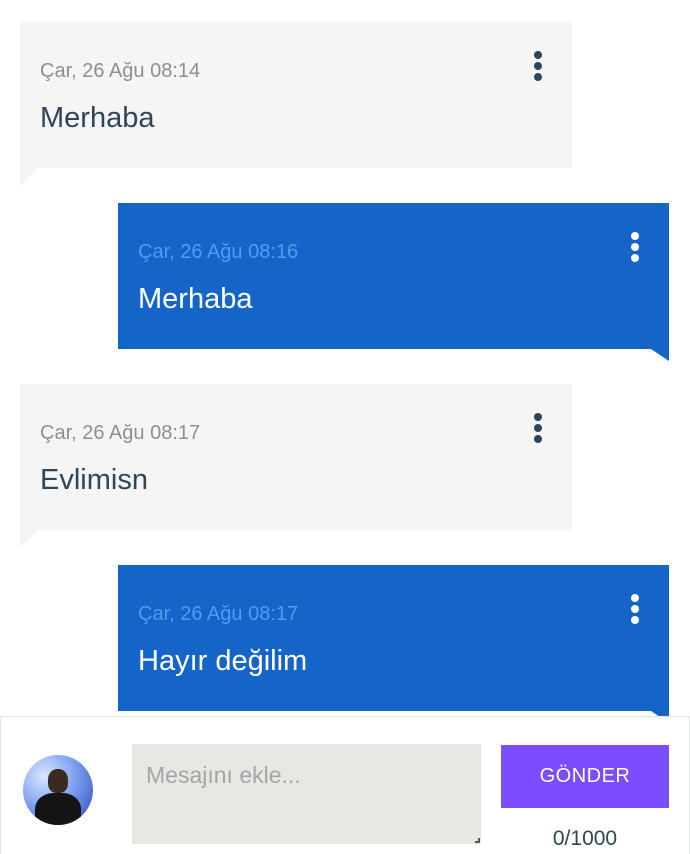 Image resolution: width=690 pixels, height=854 pixels. Describe the element at coordinates (585, 838) in the screenshot. I see `character-counter: 0/1000` at that location.